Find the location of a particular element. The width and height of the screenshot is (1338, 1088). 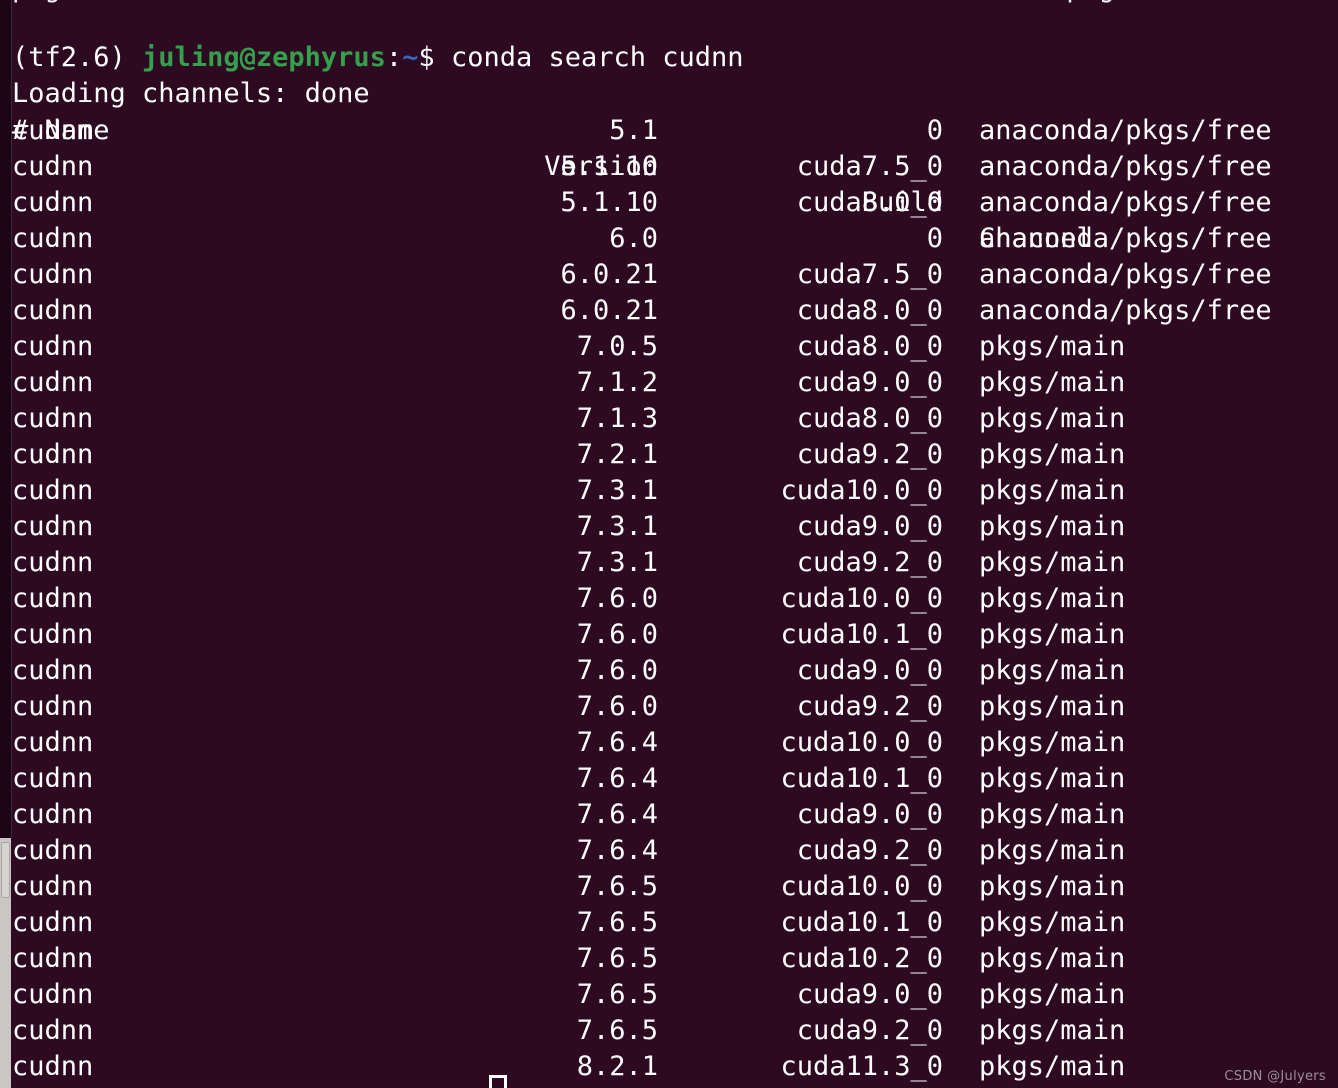

cell-version: 5.1 is located at coordinates (633, 130).